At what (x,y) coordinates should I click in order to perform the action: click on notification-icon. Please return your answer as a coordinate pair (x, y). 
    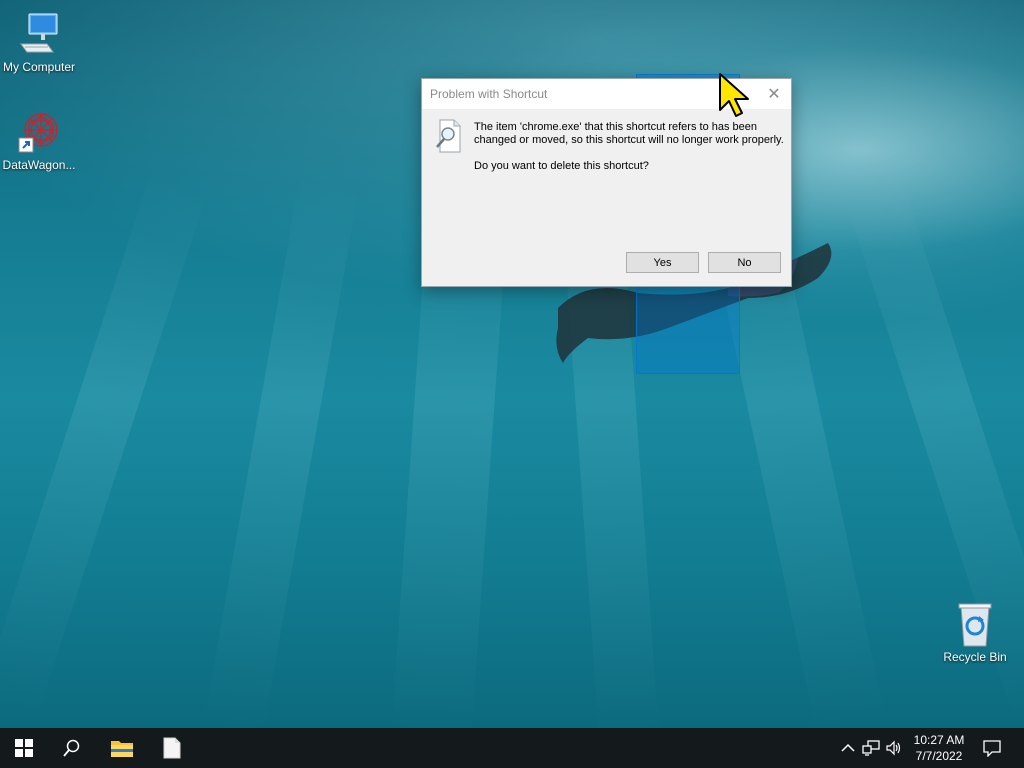
    Looking at the image, I should click on (992, 748).